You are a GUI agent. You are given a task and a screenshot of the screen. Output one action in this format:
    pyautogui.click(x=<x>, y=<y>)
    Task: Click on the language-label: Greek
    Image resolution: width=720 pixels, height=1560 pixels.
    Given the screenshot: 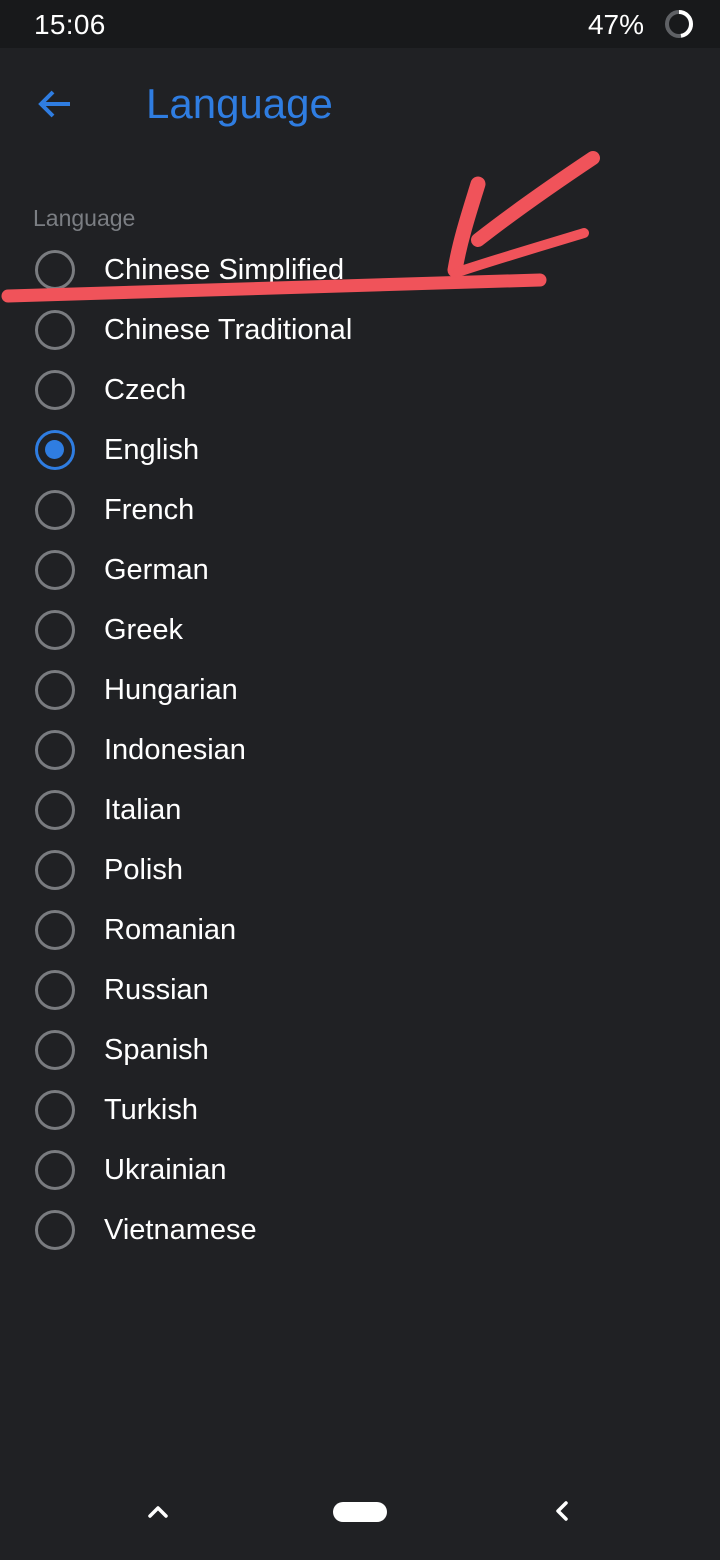 What is the action you would take?
    pyautogui.click(x=143, y=630)
    